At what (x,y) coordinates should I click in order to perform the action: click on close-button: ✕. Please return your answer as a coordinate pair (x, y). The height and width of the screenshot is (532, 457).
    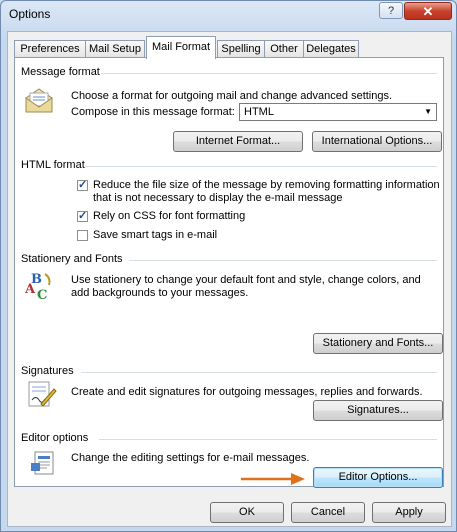
    Looking at the image, I should click on (428, 11).